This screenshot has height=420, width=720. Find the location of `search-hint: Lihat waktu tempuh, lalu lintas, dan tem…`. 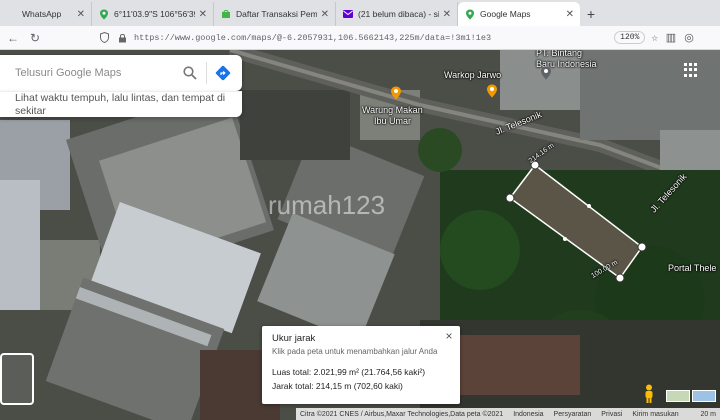

search-hint: Lihat waktu tempuh, lalu lintas, dan tem… is located at coordinates (121, 104).